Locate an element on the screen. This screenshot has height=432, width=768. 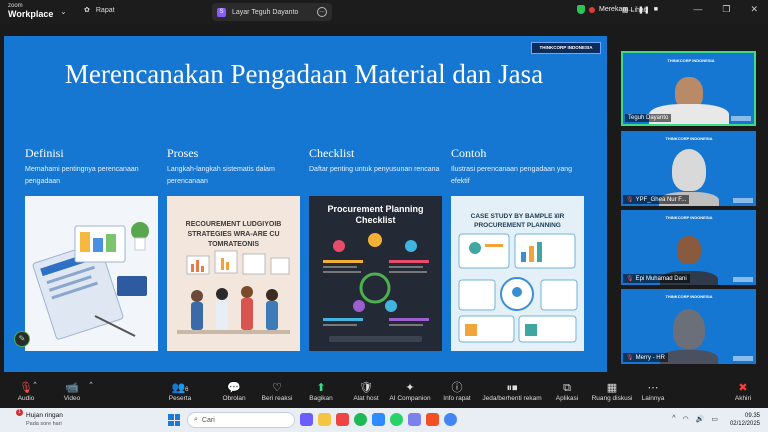
shield-icon is located at coordinates (581, 9).